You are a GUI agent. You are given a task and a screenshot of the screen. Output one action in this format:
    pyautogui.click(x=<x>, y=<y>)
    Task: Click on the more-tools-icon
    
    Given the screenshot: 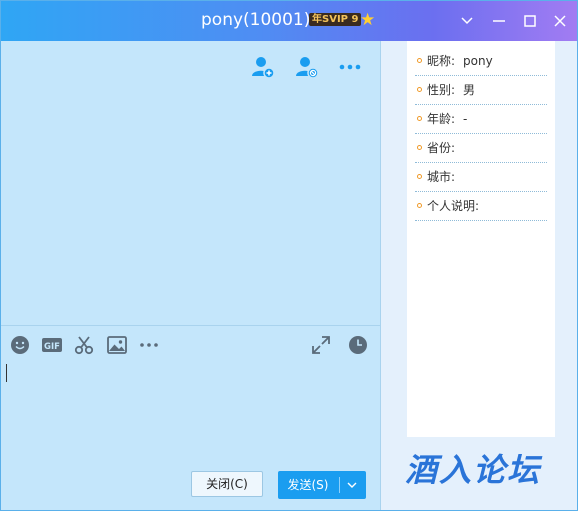 What is the action you would take?
    pyautogui.click(x=149, y=345)
    